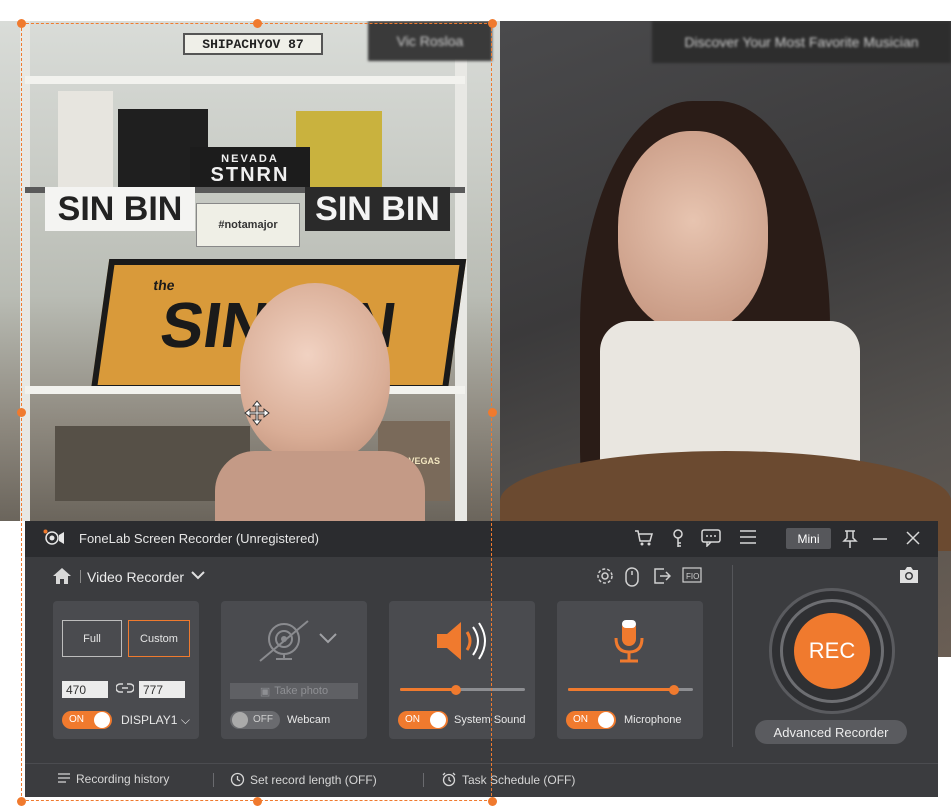  What do you see at coordinates (580, 719) in the screenshot?
I see `microphone-toggle-text: ON` at bounding box center [580, 719].